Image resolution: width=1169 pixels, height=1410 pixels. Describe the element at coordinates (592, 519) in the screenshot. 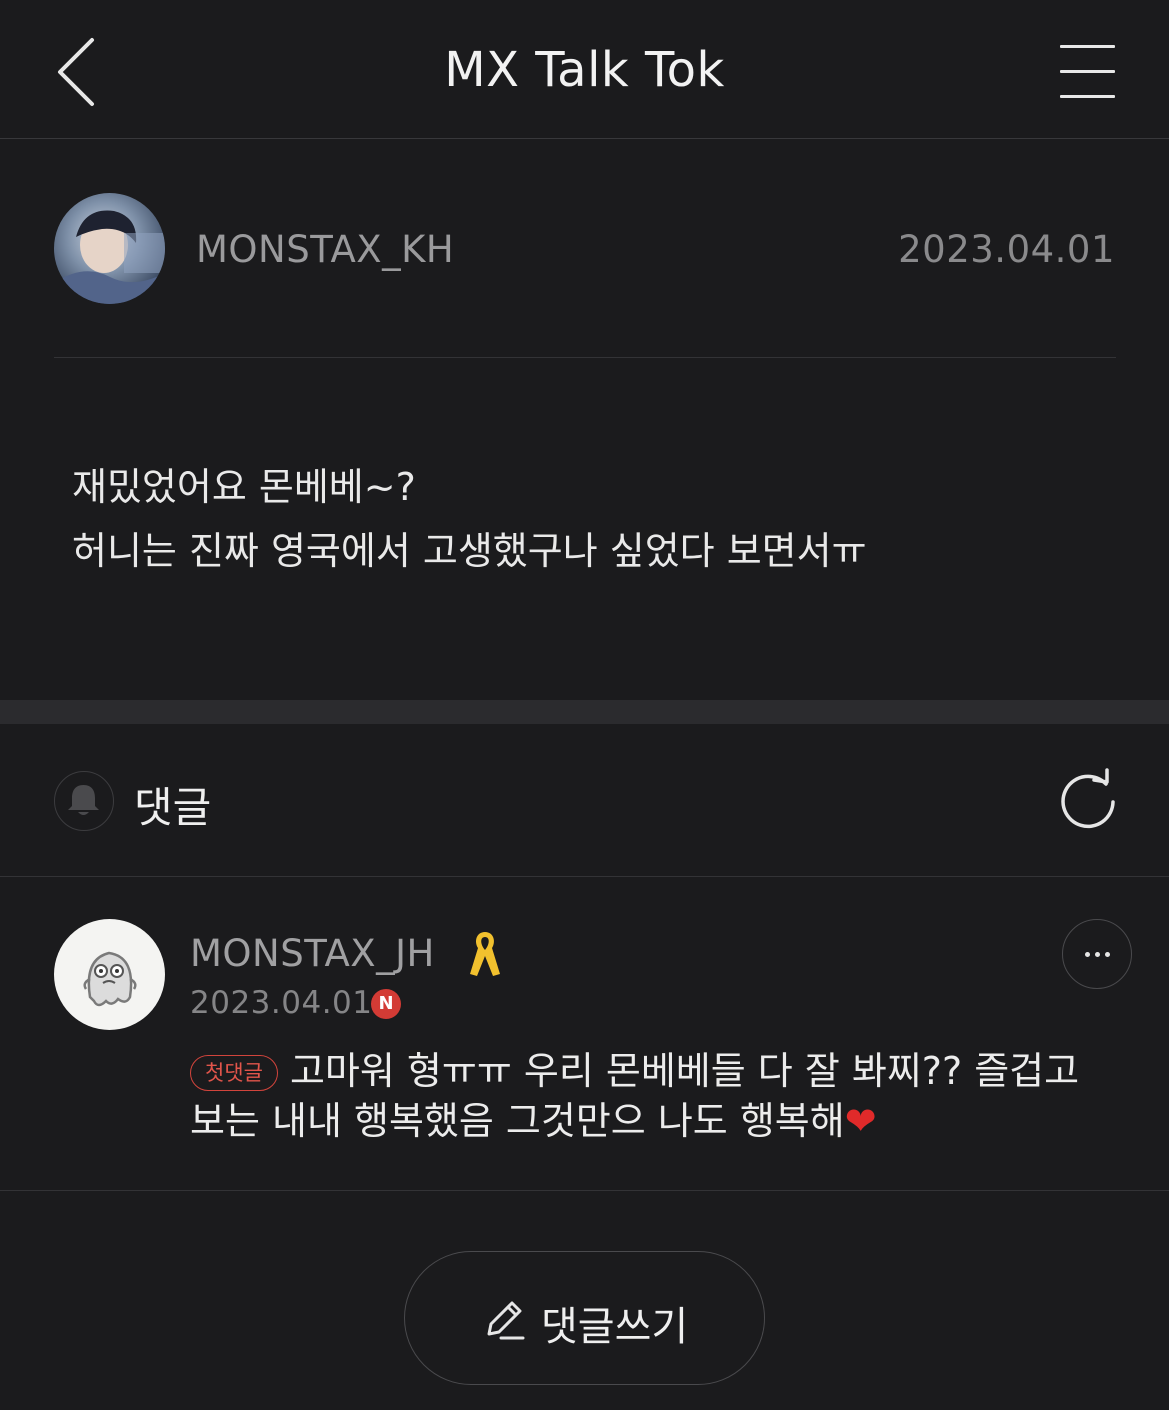

I see `post-content: 재밌었어요 몬베베~? 허니는 진짜 영국에서 고생했구나 싶었다 보면서ㅠ` at that location.